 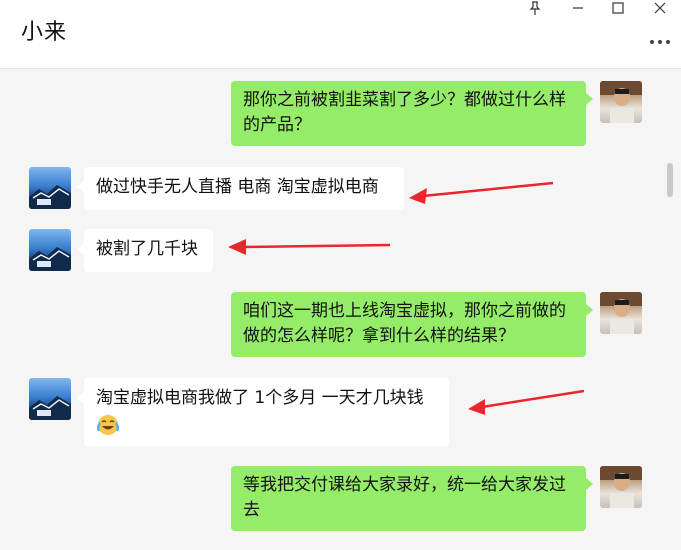 I want to click on message-bubble-other: 做过快手无人直播 电商 淘宝虚拟电商, so click(x=244, y=188).